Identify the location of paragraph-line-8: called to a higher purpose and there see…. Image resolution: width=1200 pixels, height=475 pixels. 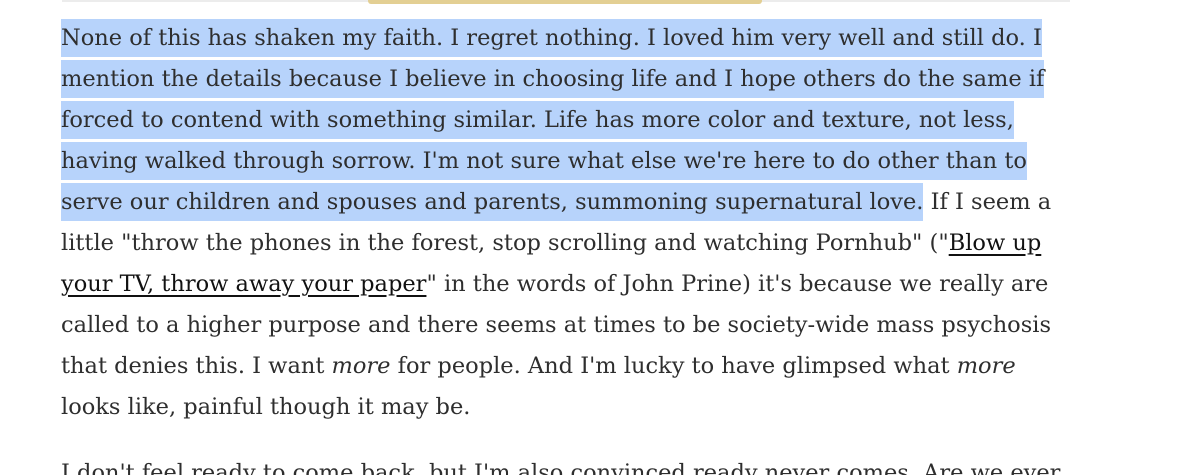
(556, 325).